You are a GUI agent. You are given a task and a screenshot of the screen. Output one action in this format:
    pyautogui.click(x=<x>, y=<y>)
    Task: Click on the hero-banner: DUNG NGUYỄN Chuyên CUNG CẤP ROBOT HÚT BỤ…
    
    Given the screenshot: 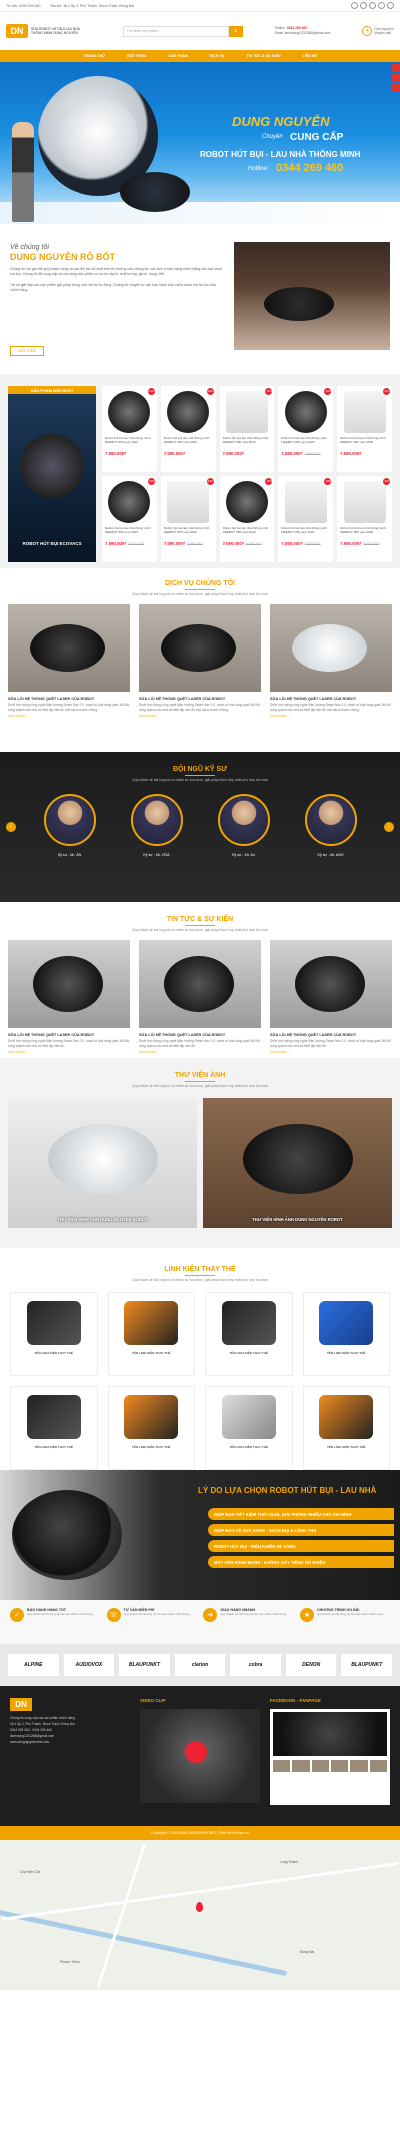 What is the action you would take?
    pyautogui.click(x=200, y=143)
    